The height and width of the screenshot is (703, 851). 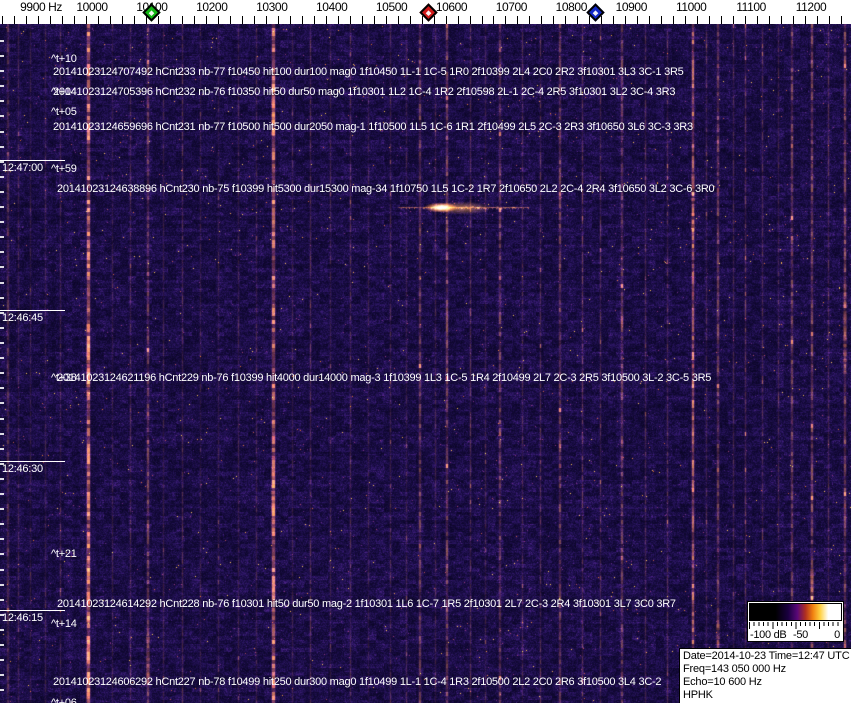 What do you see at coordinates (451, 7) in the screenshot?
I see `freq-label: 10600` at bounding box center [451, 7].